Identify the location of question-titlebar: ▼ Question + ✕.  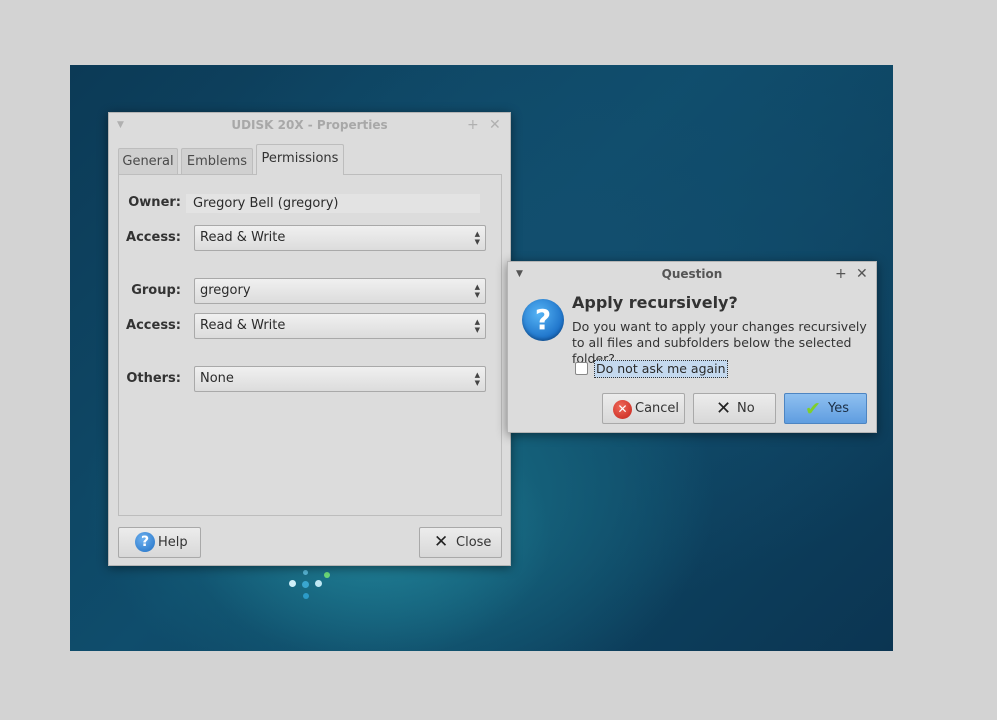
(692, 274).